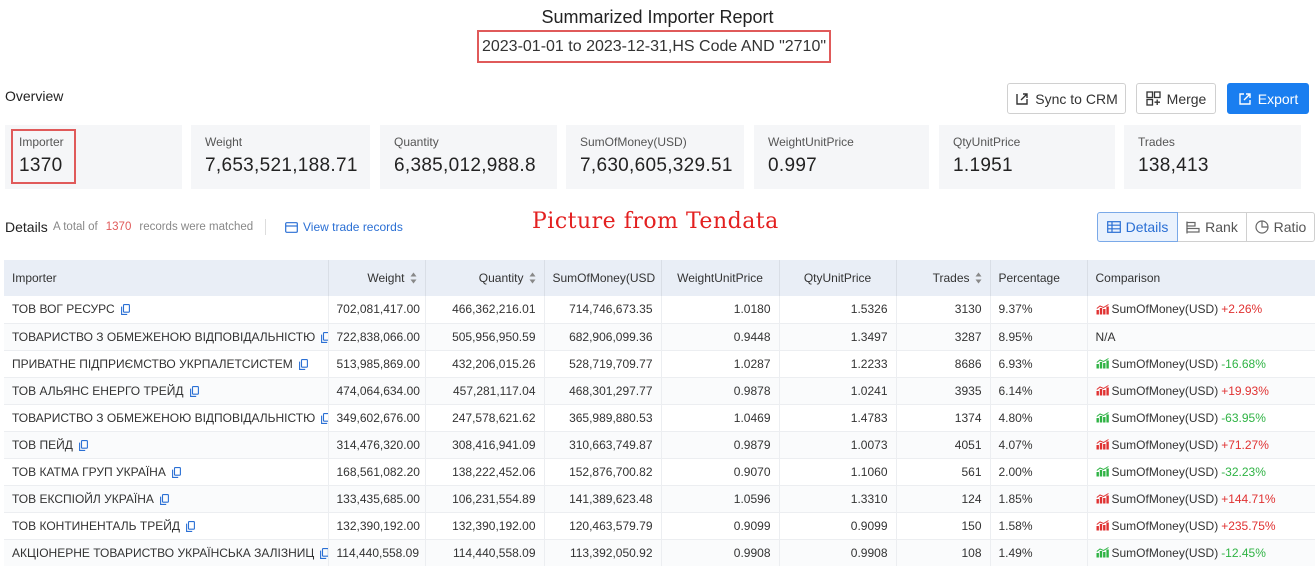 This screenshot has height=566, width=1315. What do you see at coordinates (1201, 337) in the screenshot?
I see `comparison-cell-wrapper: N/A` at bounding box center [1201, 337].